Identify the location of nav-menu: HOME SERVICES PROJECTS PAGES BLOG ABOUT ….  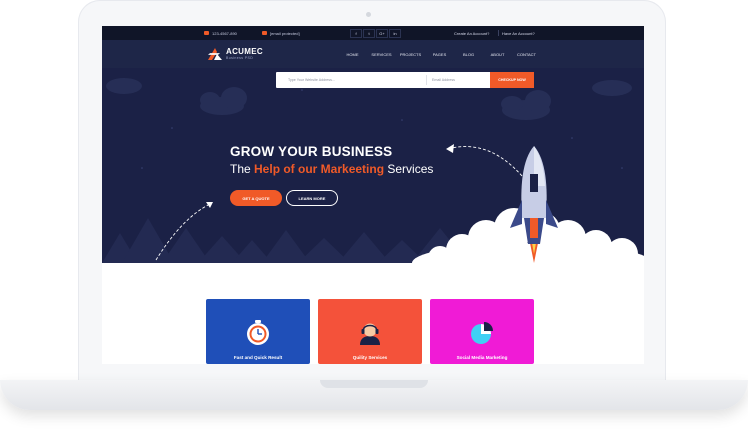
(439, 54).